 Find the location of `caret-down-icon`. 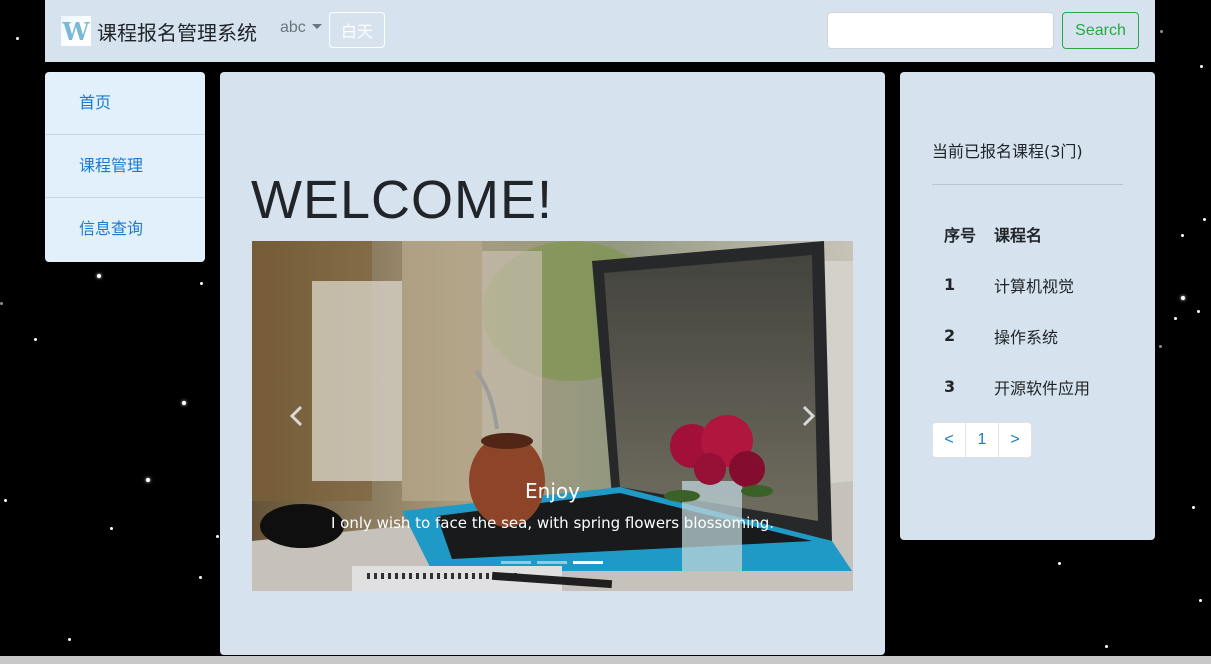

caret-down-icon is located at coordinates (317, 26).